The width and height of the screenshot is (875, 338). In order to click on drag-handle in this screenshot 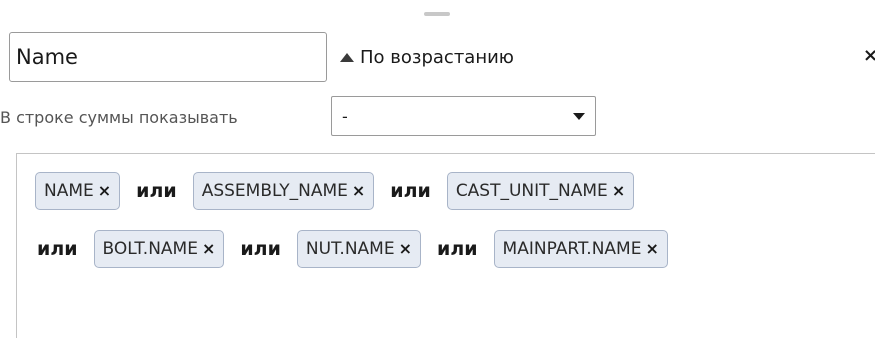, I will do `click(437, 14)`.